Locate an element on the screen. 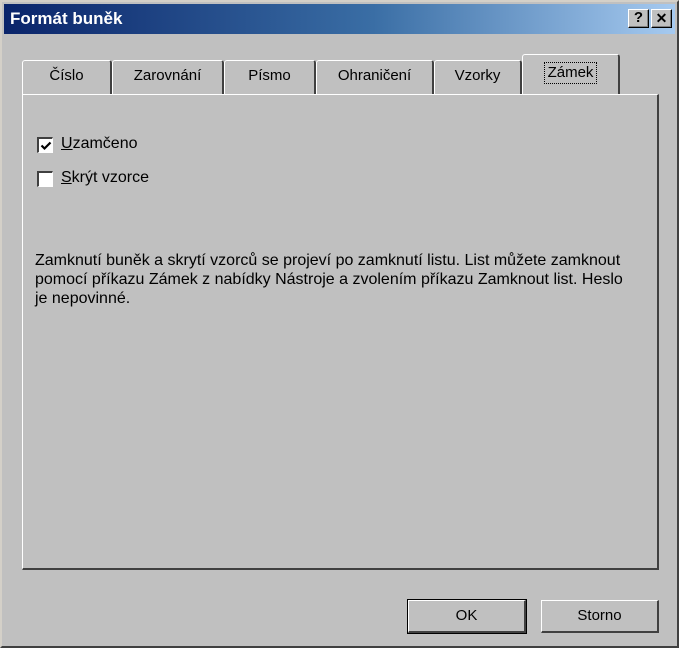 The width and height of the screenshot is (679, 648). tab-label: Zarovnání is located at coordinates (167, 75).